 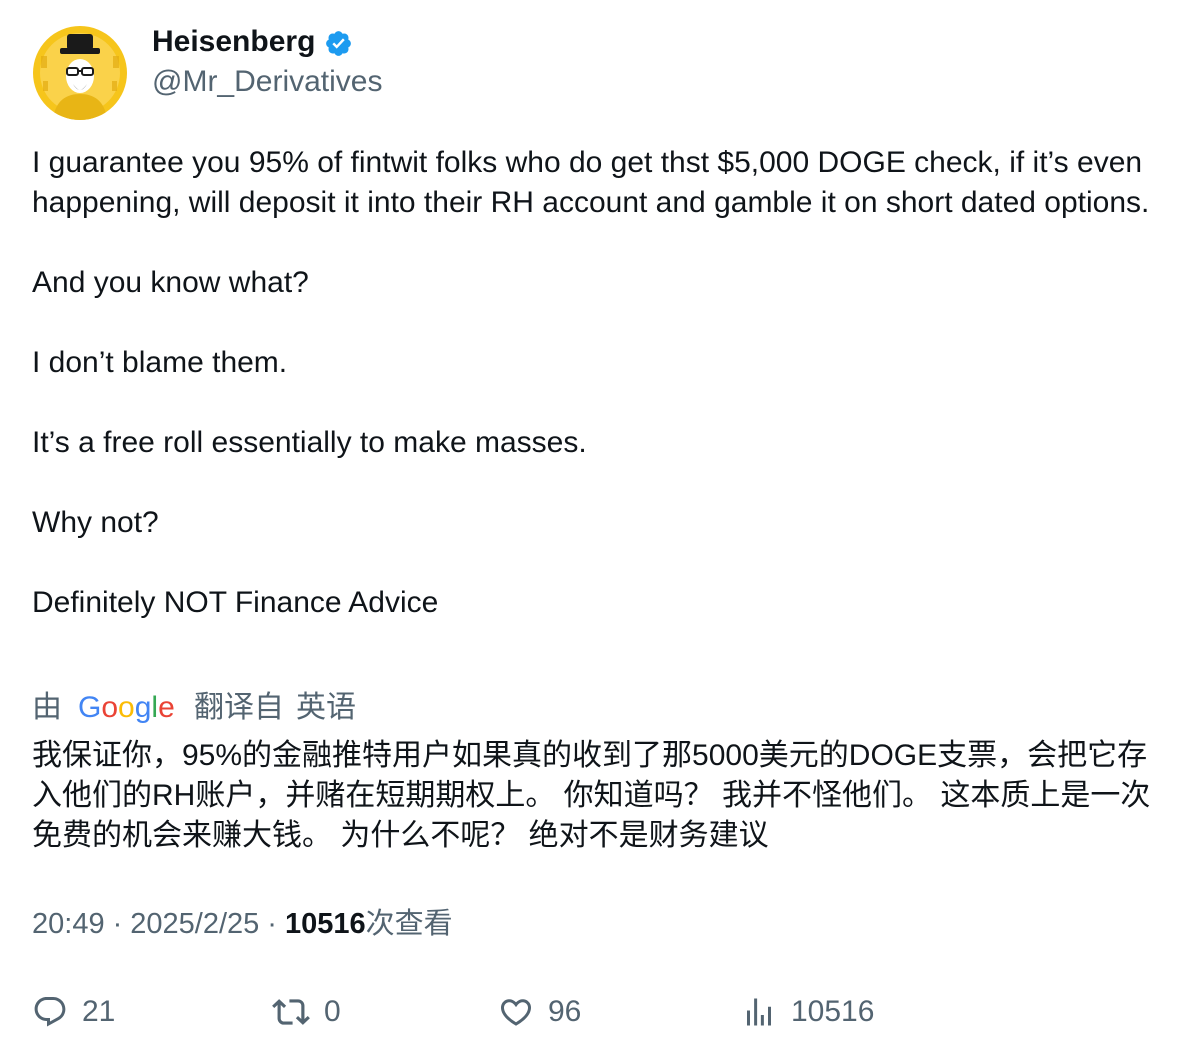 I want to click on retweet-icon, so click(x=291, y=1012).